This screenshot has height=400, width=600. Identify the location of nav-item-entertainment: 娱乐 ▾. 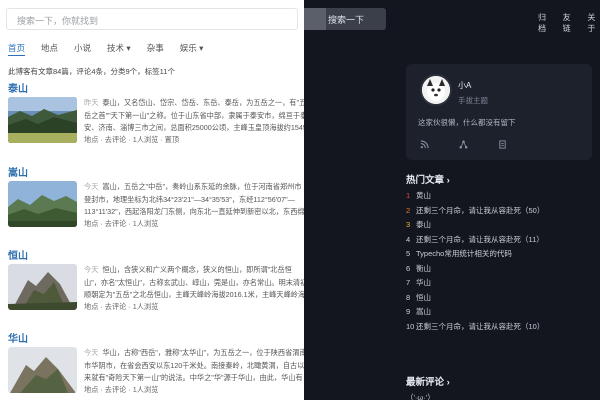
(192, 49).